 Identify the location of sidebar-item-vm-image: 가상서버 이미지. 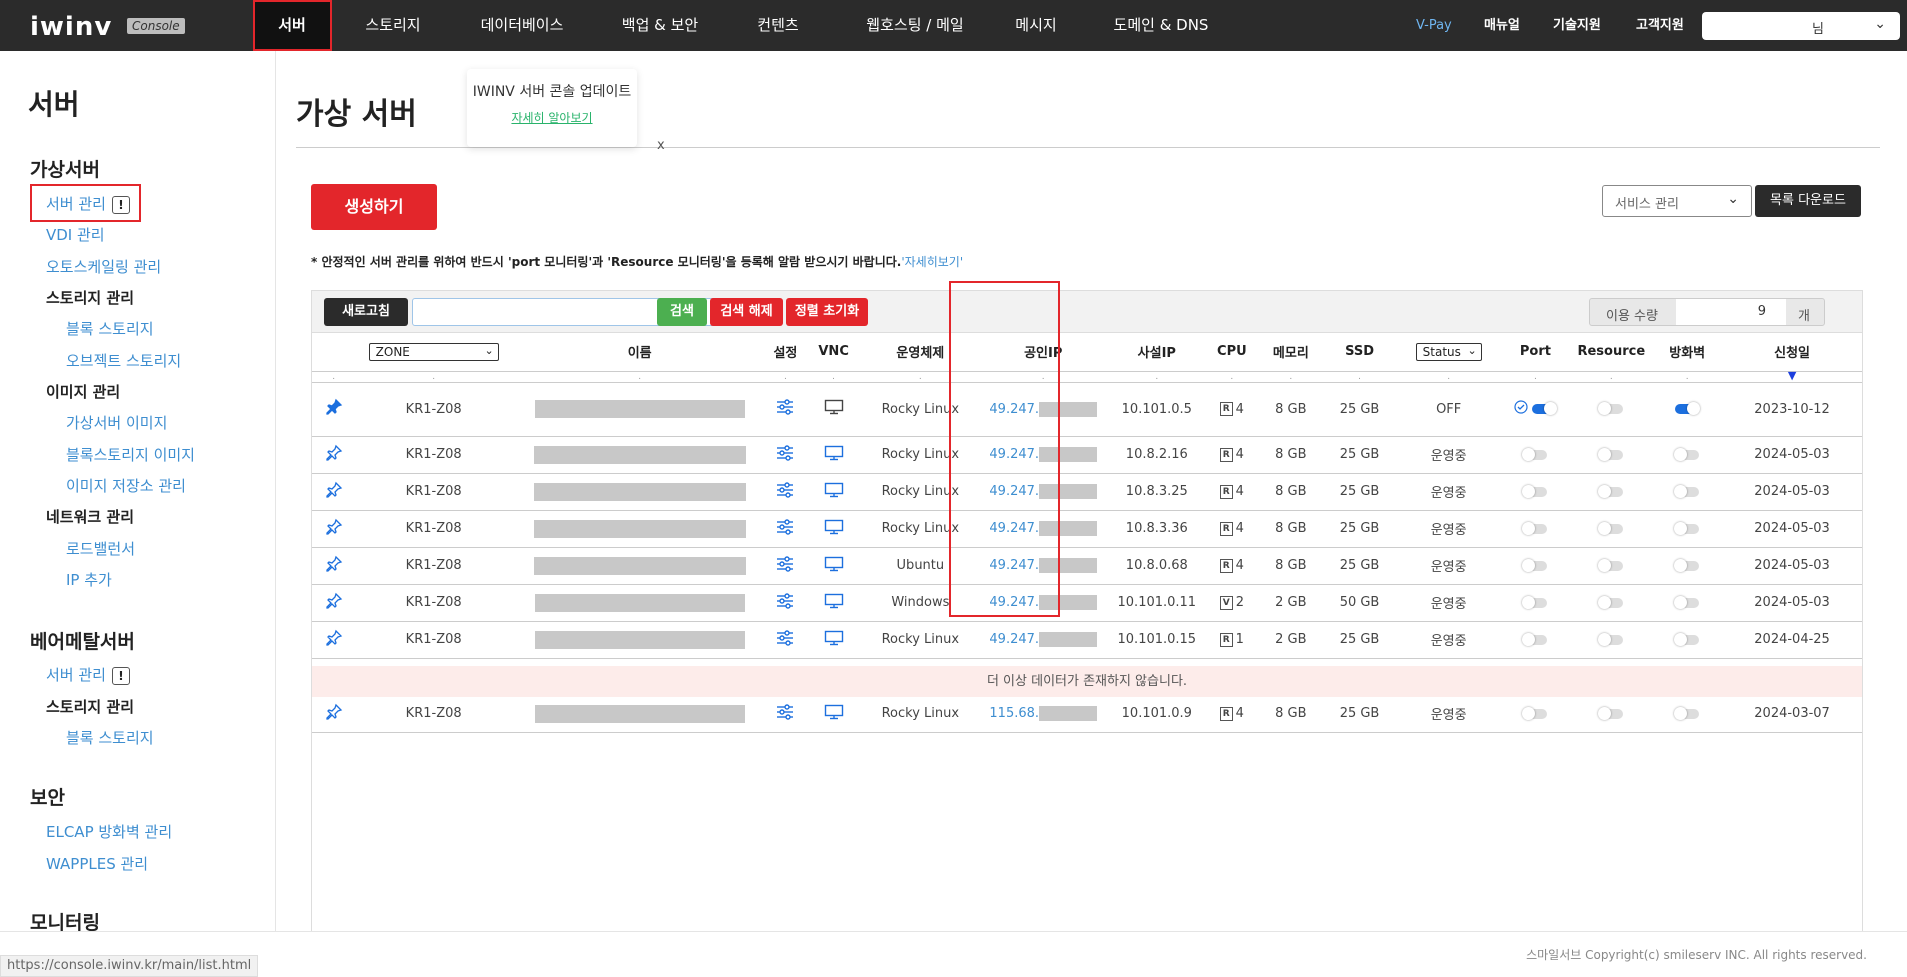
(116, 422).